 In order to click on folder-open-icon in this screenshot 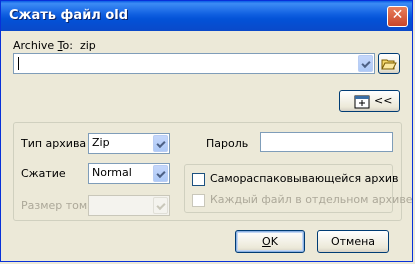, I will do `click(389, 64)`.